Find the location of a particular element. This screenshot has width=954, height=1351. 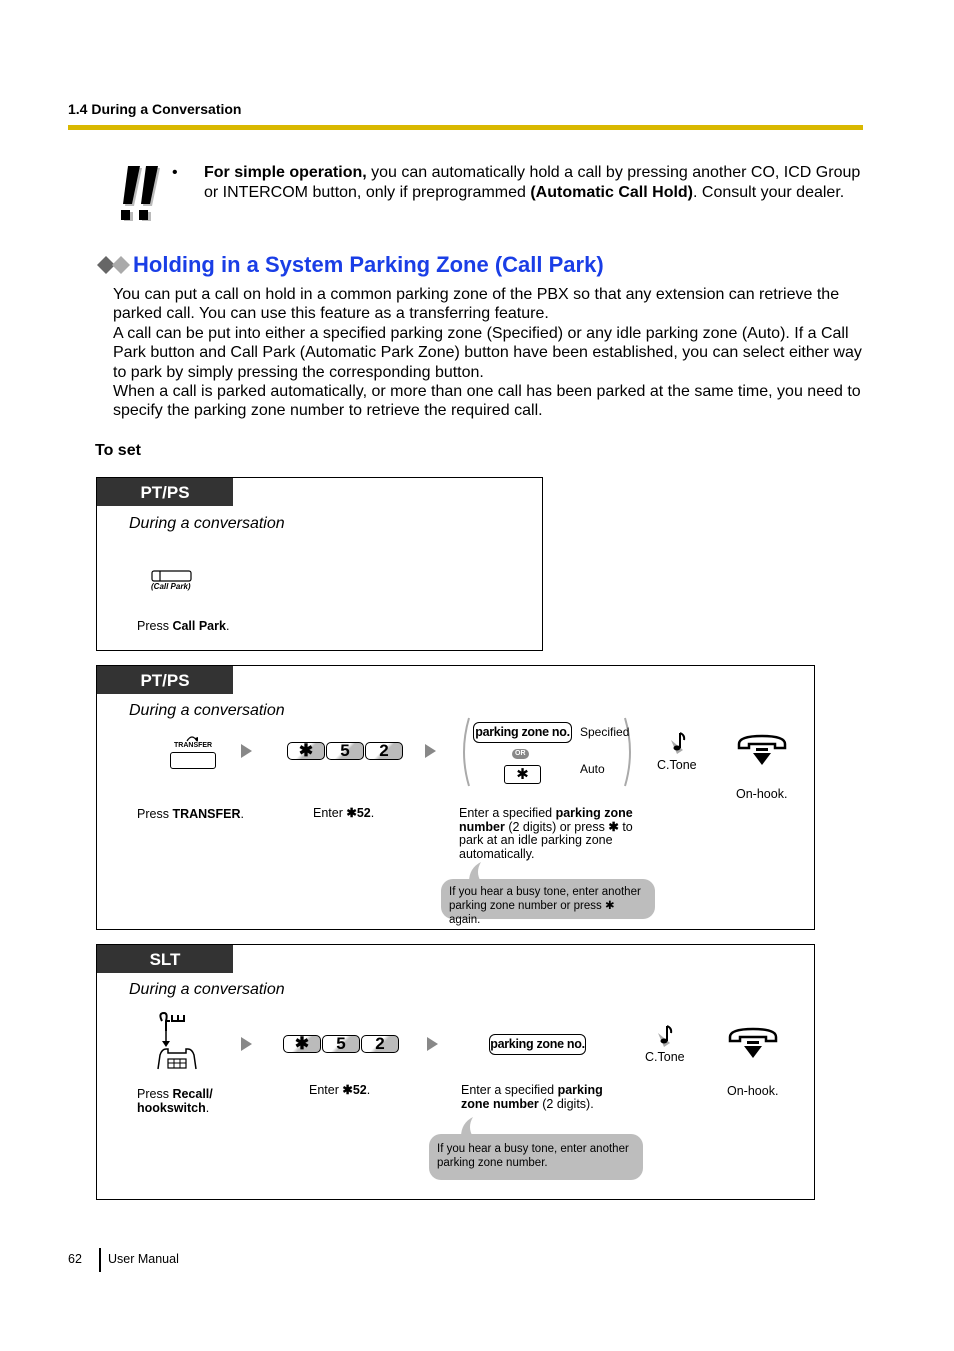

or-badge: OR is located at coordinates (520, 754).